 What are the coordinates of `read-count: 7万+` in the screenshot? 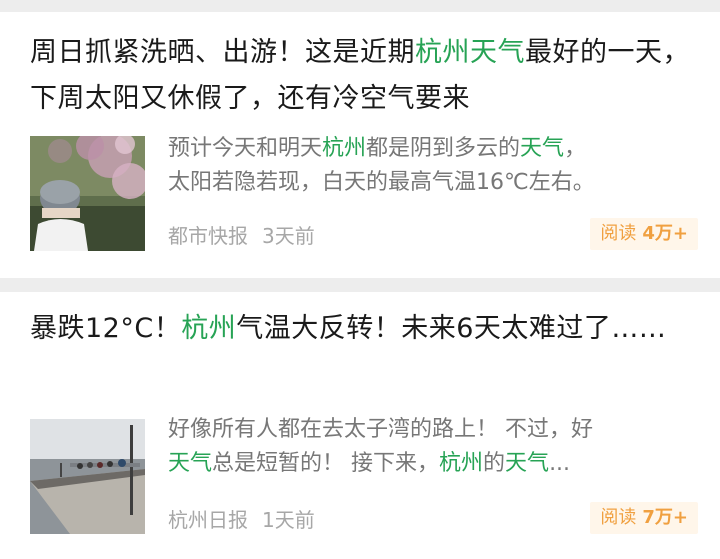 It's located at (665, 517).